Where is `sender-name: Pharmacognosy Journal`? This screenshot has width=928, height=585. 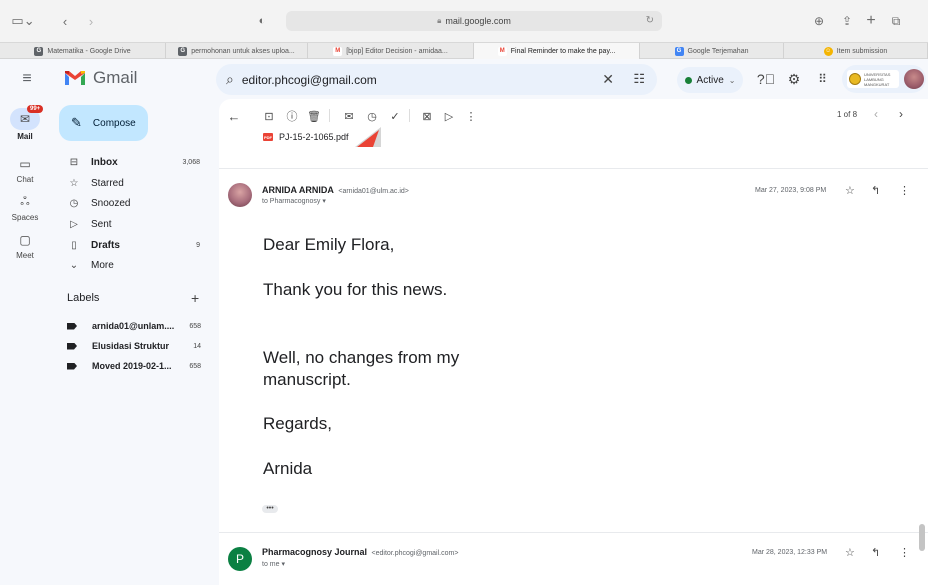 sender-name: Pharmacognosy Journal is located at coordinates (314, 552).